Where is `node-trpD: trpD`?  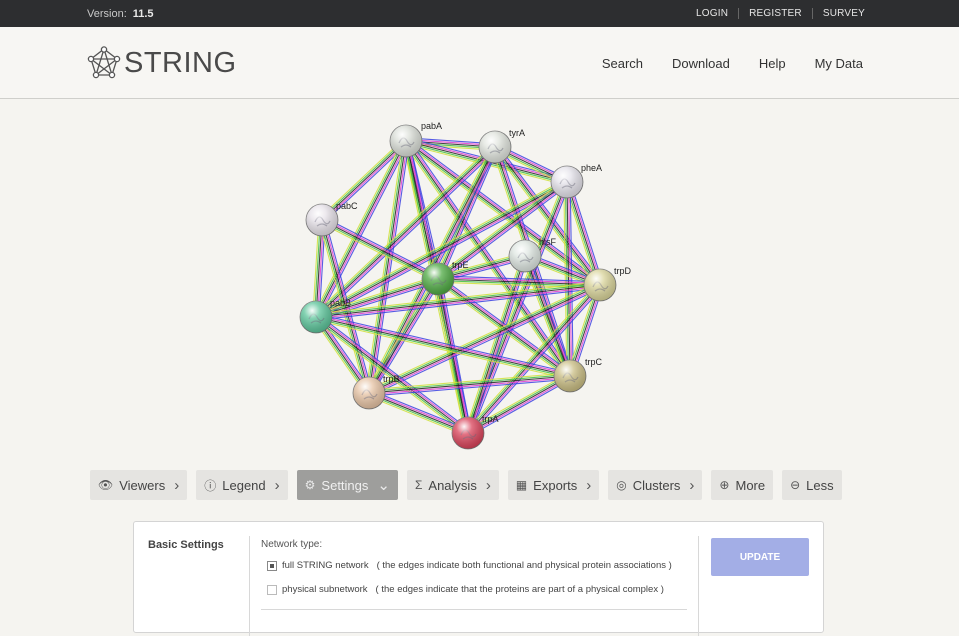 node-trpD: trpD is located at coordinates (607, 284).